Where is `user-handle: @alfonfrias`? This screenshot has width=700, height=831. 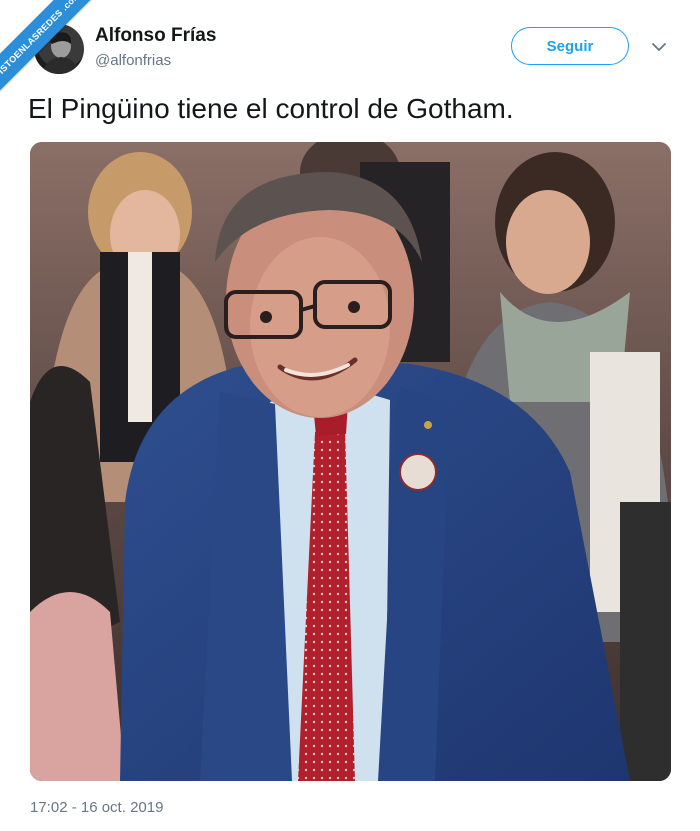 user-handle: @alfonfrias is located at coordinates (133, 60).